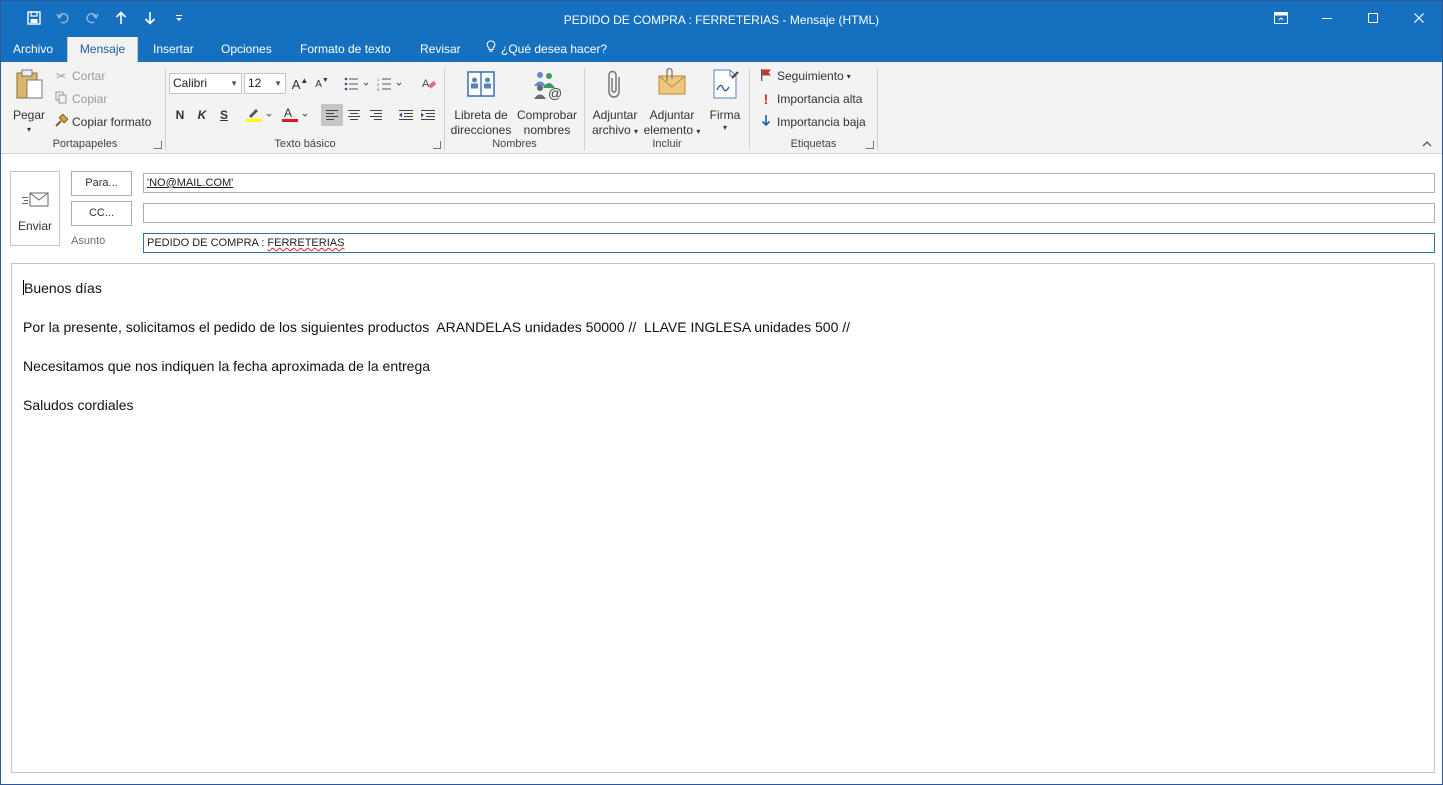 The image size is (1443, 785). I want to click on svg-text: 3, so click(378, 89).